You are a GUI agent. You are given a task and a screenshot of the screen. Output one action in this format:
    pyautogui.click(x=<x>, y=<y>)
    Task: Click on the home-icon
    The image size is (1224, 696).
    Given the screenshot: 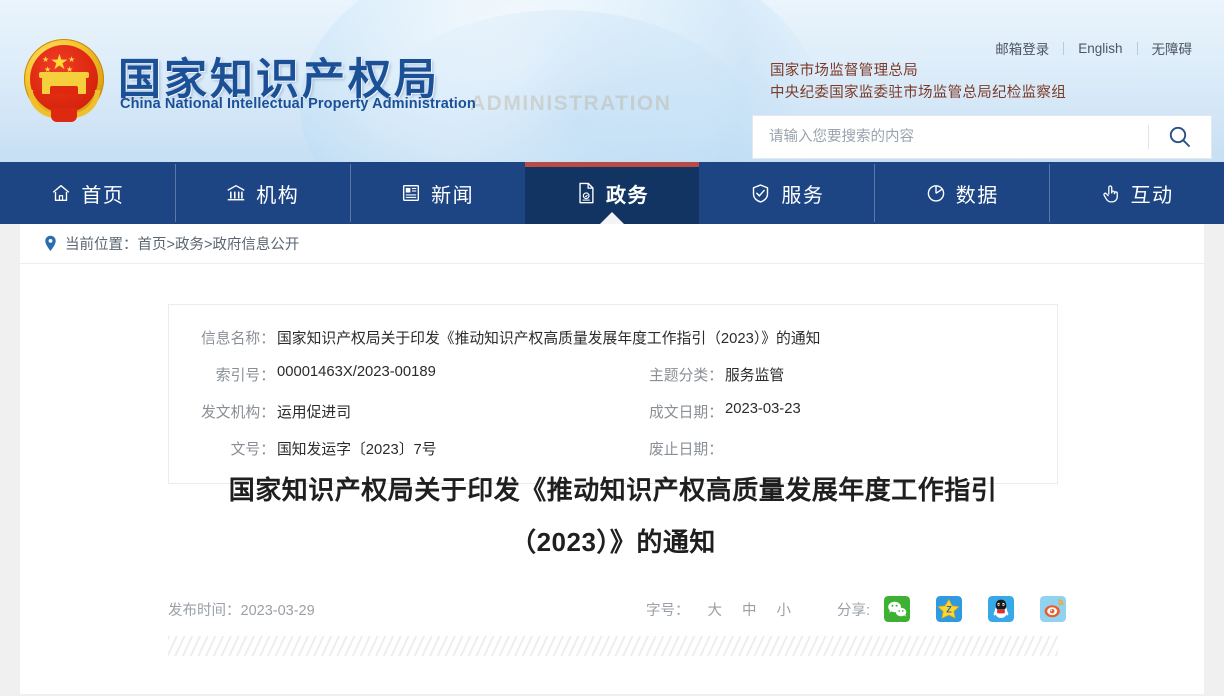 What is the action you would take?
    pyautogui.click(x=61, y=193)
    